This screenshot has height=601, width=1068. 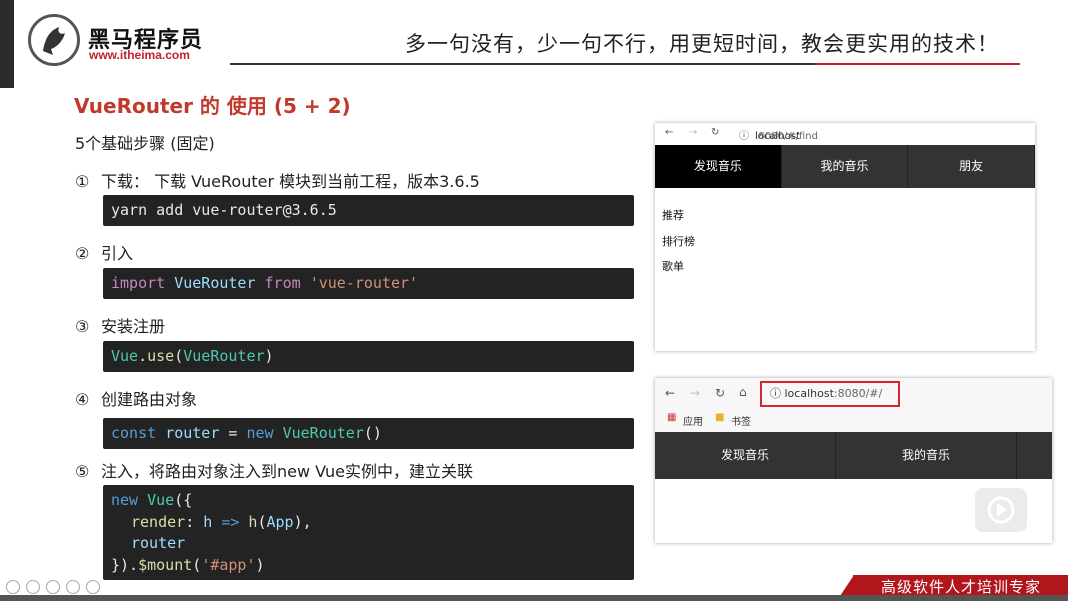 What do you see at coordinates (117, 253) in the screenshot?
I see `step-text: 引入` at bounding box center [117, 253].